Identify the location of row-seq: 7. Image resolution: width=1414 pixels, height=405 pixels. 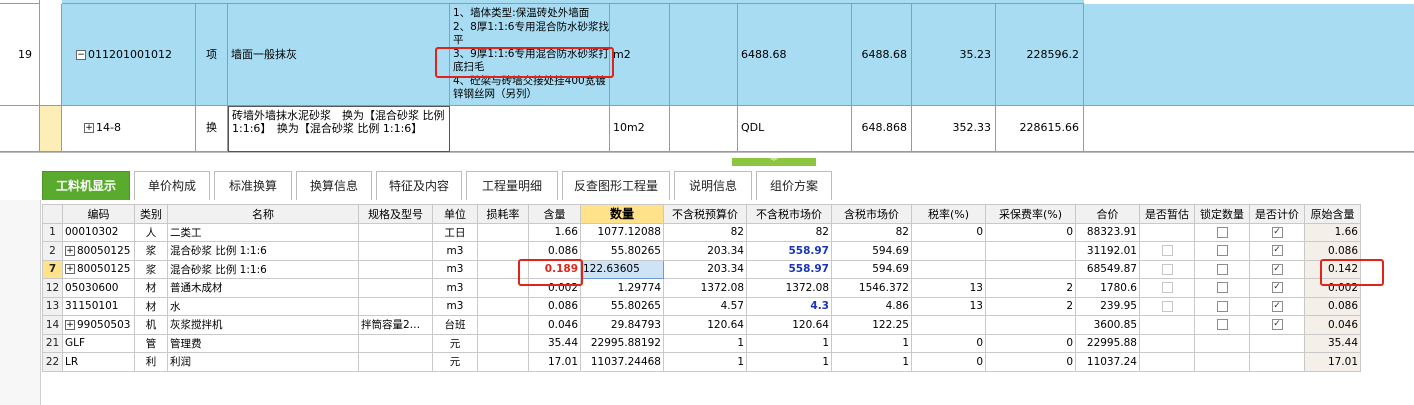
(52, 269).